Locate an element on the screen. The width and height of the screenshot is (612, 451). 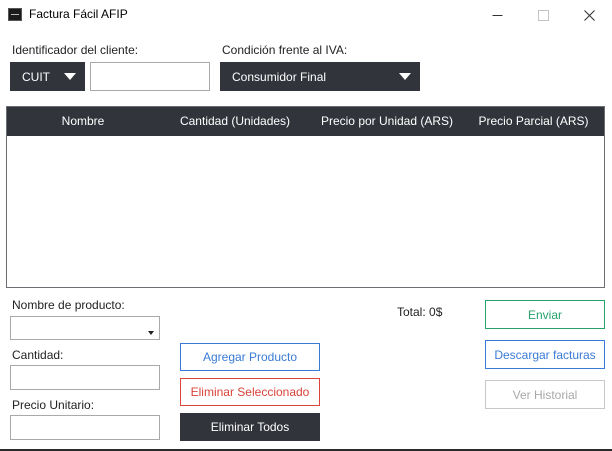
app-icon is located at coordinates (15, 14).